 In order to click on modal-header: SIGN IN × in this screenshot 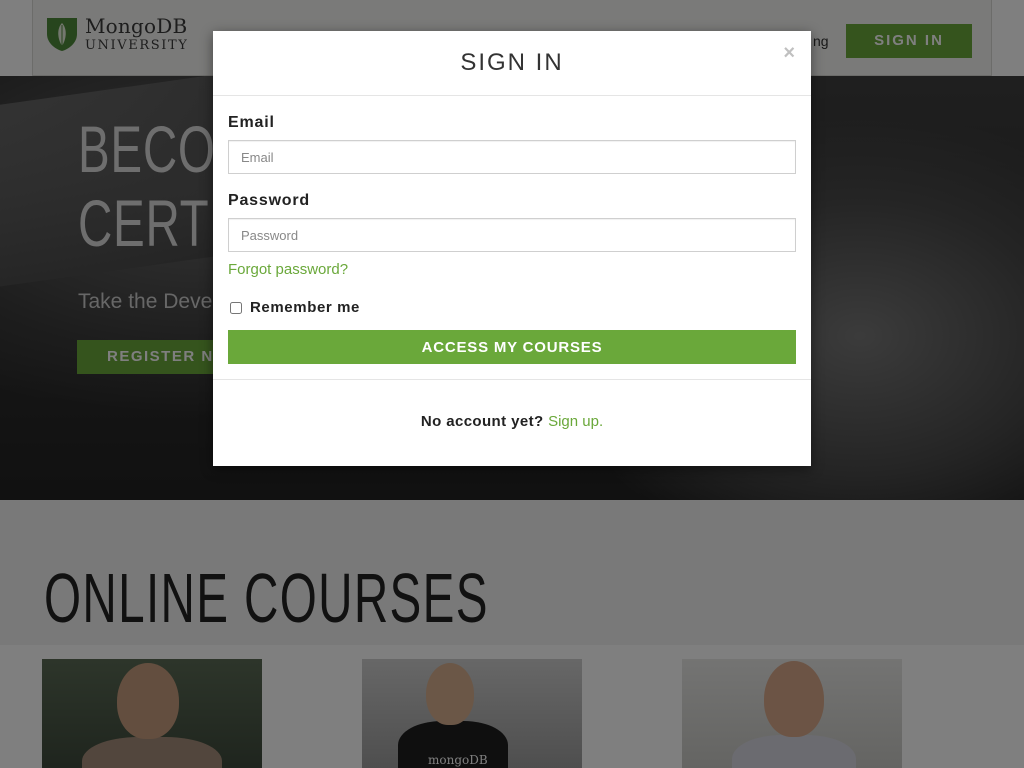, I will do `click(512, 63)`.